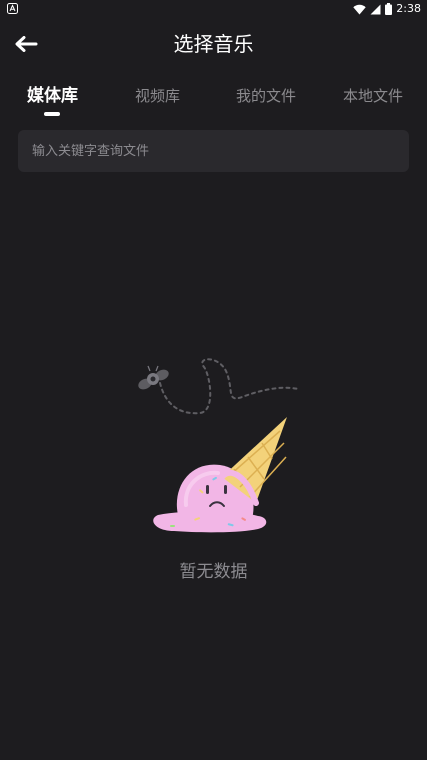  What do you see at coordinates (213, 9) in the screenshot?
I see `status-bar: 2:38` at bounding box center [213, 9].